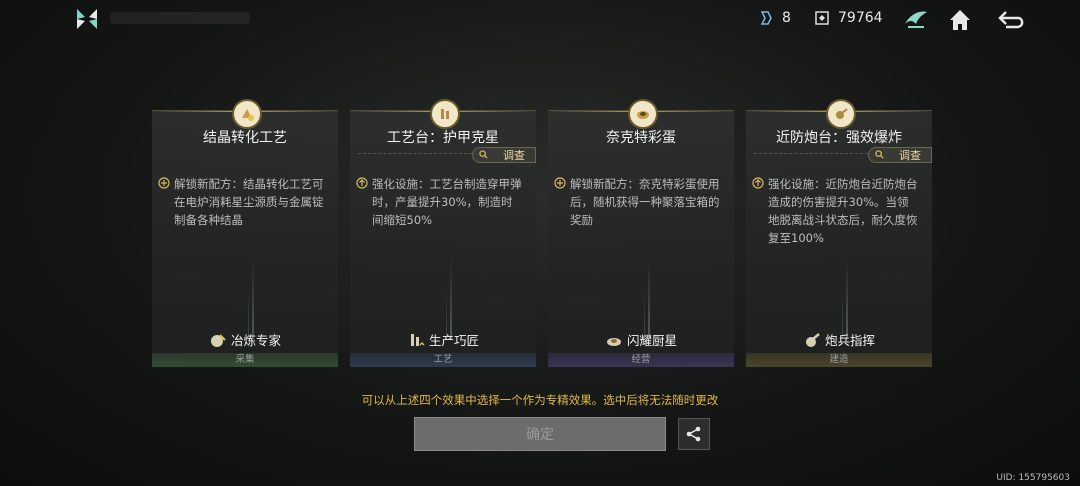  I want to click on card-skill: 闪耀厨星, so click(641, 339).